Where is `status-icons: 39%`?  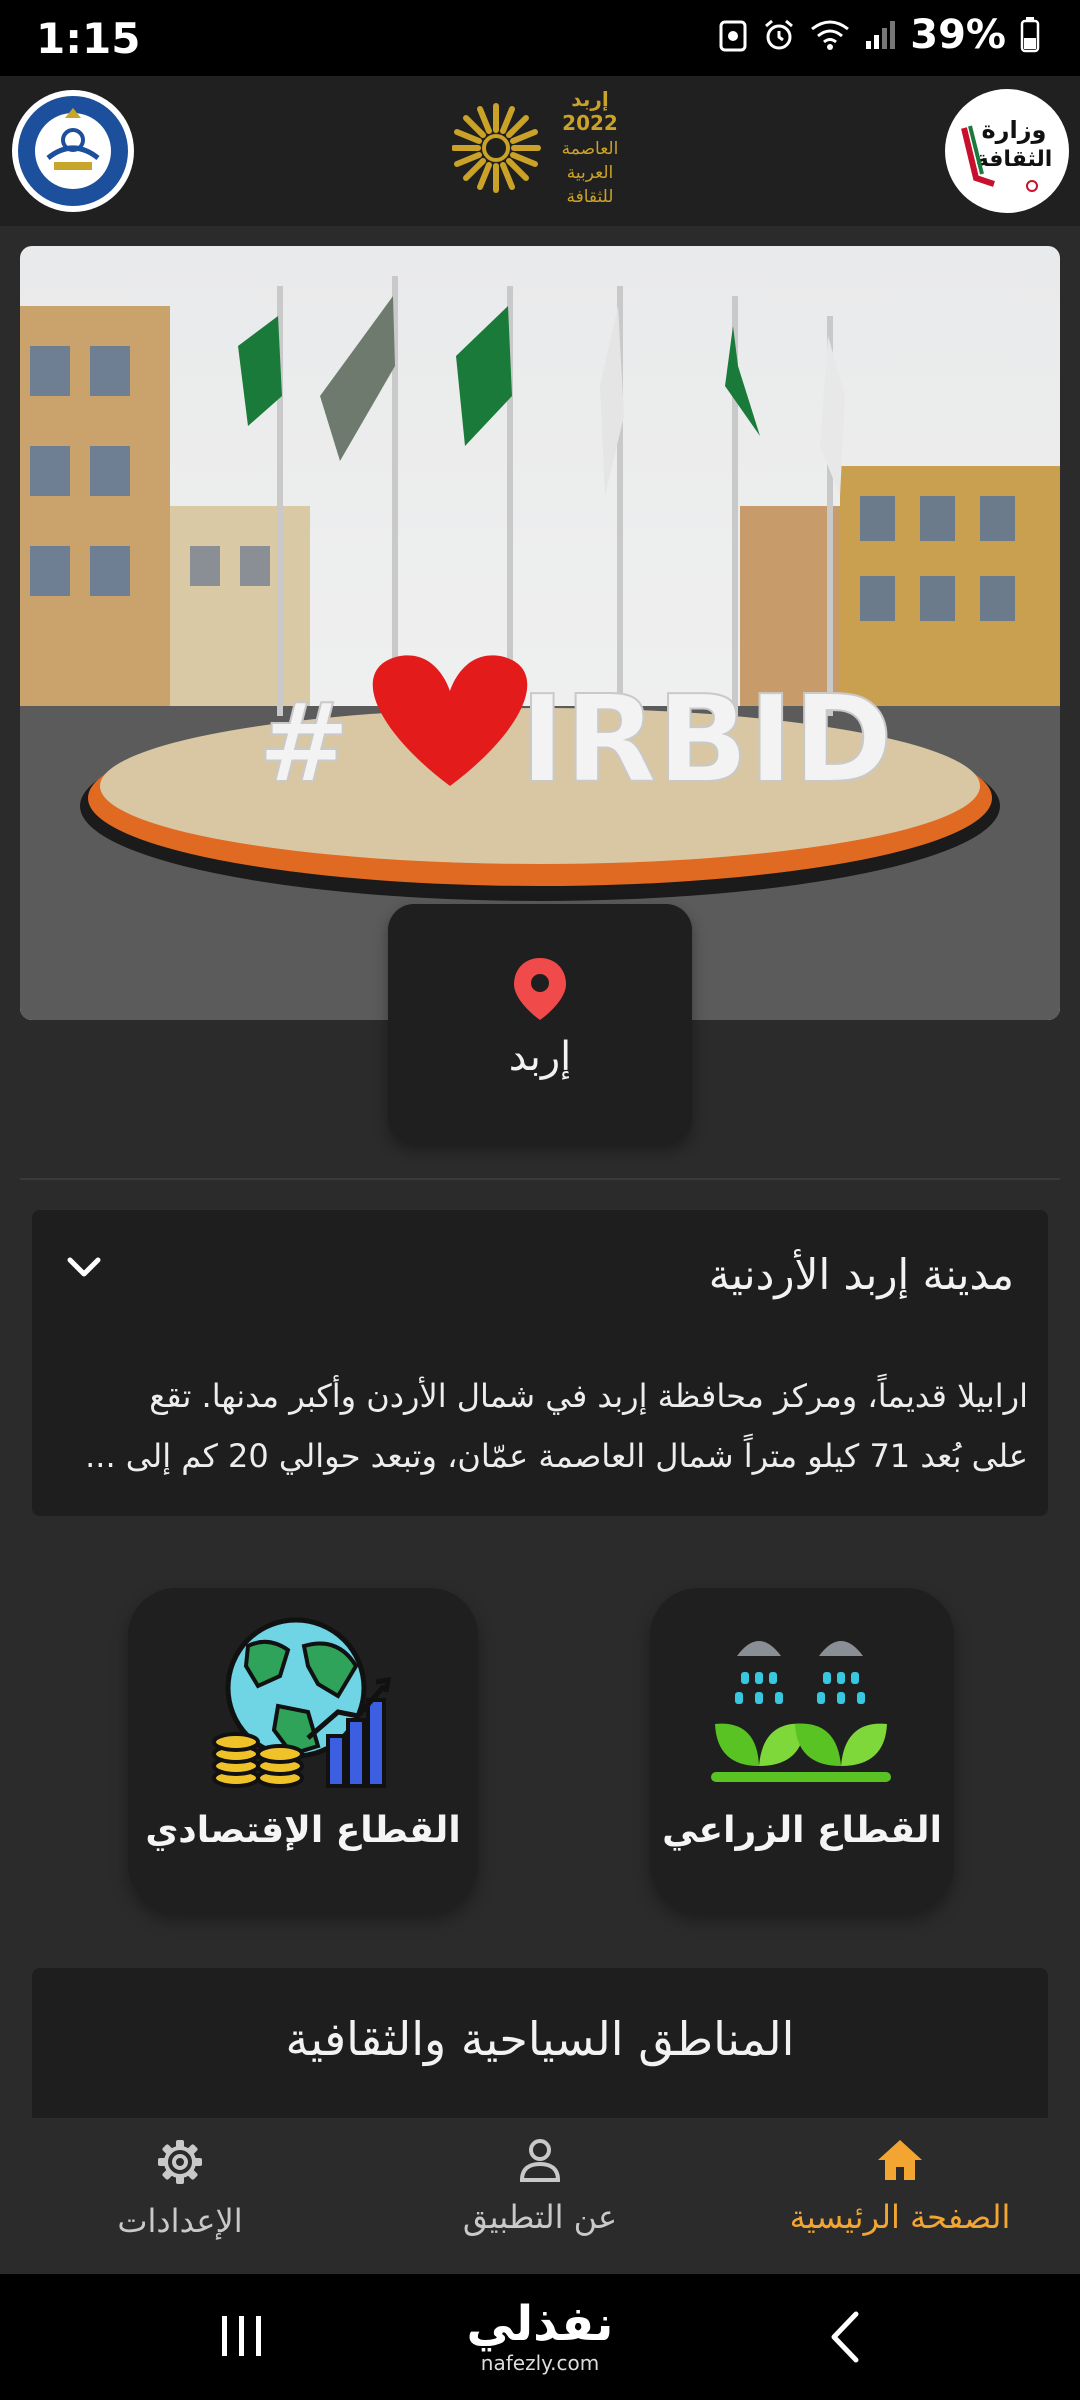
status-icons: 39% is located at coordinates (879, 35).